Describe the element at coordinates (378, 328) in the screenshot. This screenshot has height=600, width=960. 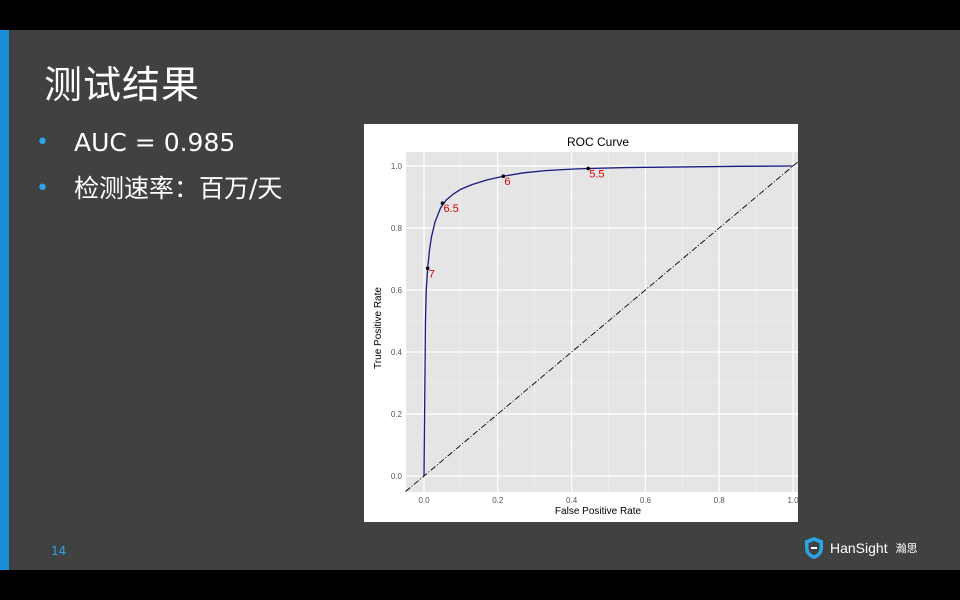
I see `y-axis-title: True Positive Rate` at that location.